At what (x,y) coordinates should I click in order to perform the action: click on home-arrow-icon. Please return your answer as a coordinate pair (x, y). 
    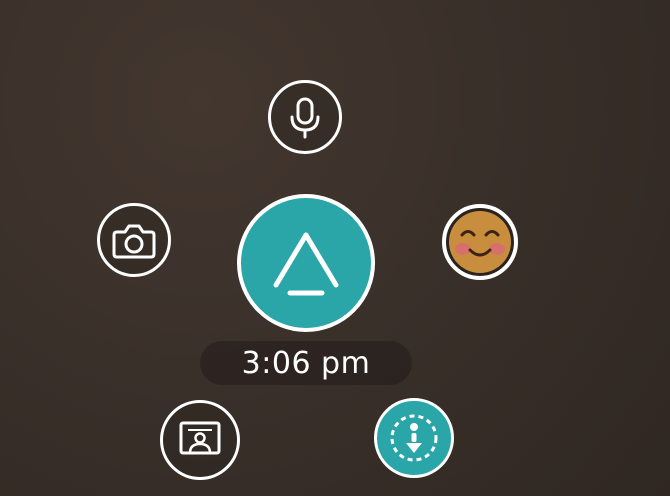
    Looking at the image, I should click on (306, 263).